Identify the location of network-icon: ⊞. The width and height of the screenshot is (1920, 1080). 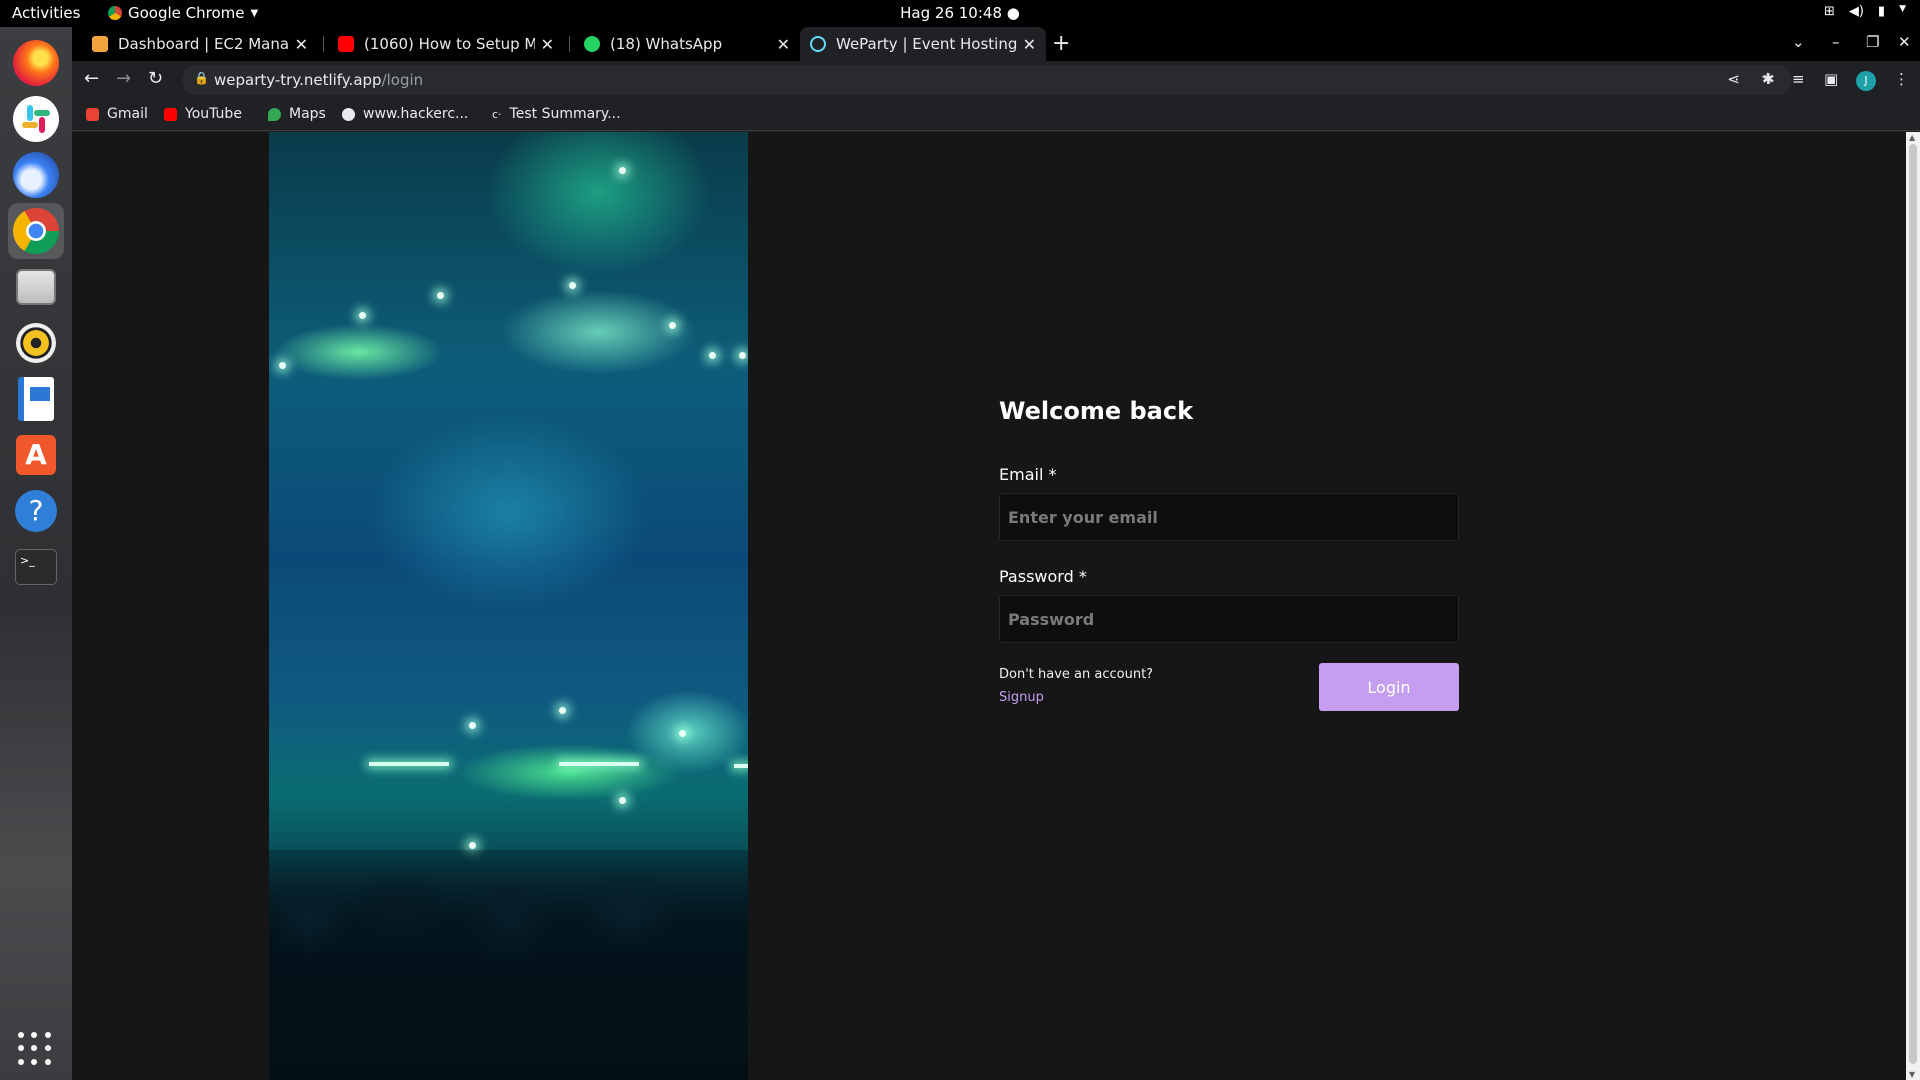
(1829, 11).